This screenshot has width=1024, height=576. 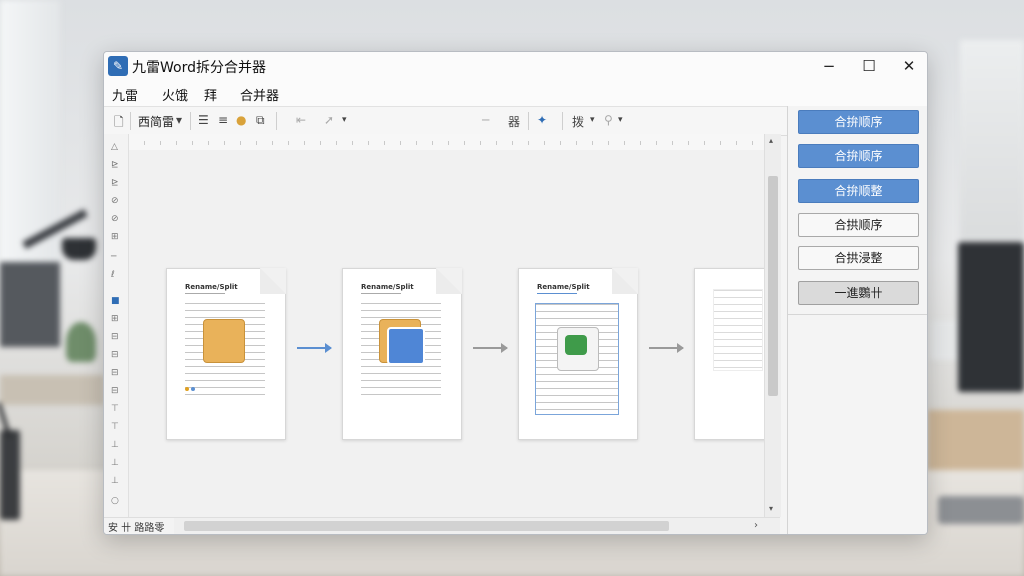 What do you see at coordinates (771, 508) in the screenshot?
I see `scroll-down-arrow: ▾` at bounding box center [771, 508].